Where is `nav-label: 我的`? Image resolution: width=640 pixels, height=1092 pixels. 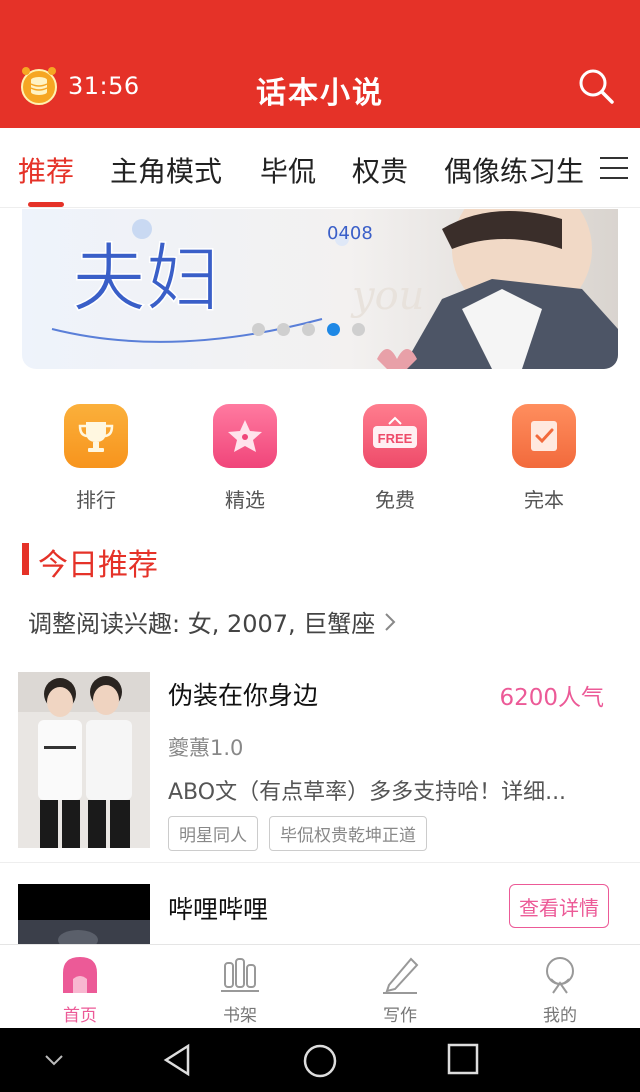
nav-label: 我的 is located at coordinates (560, 1016).